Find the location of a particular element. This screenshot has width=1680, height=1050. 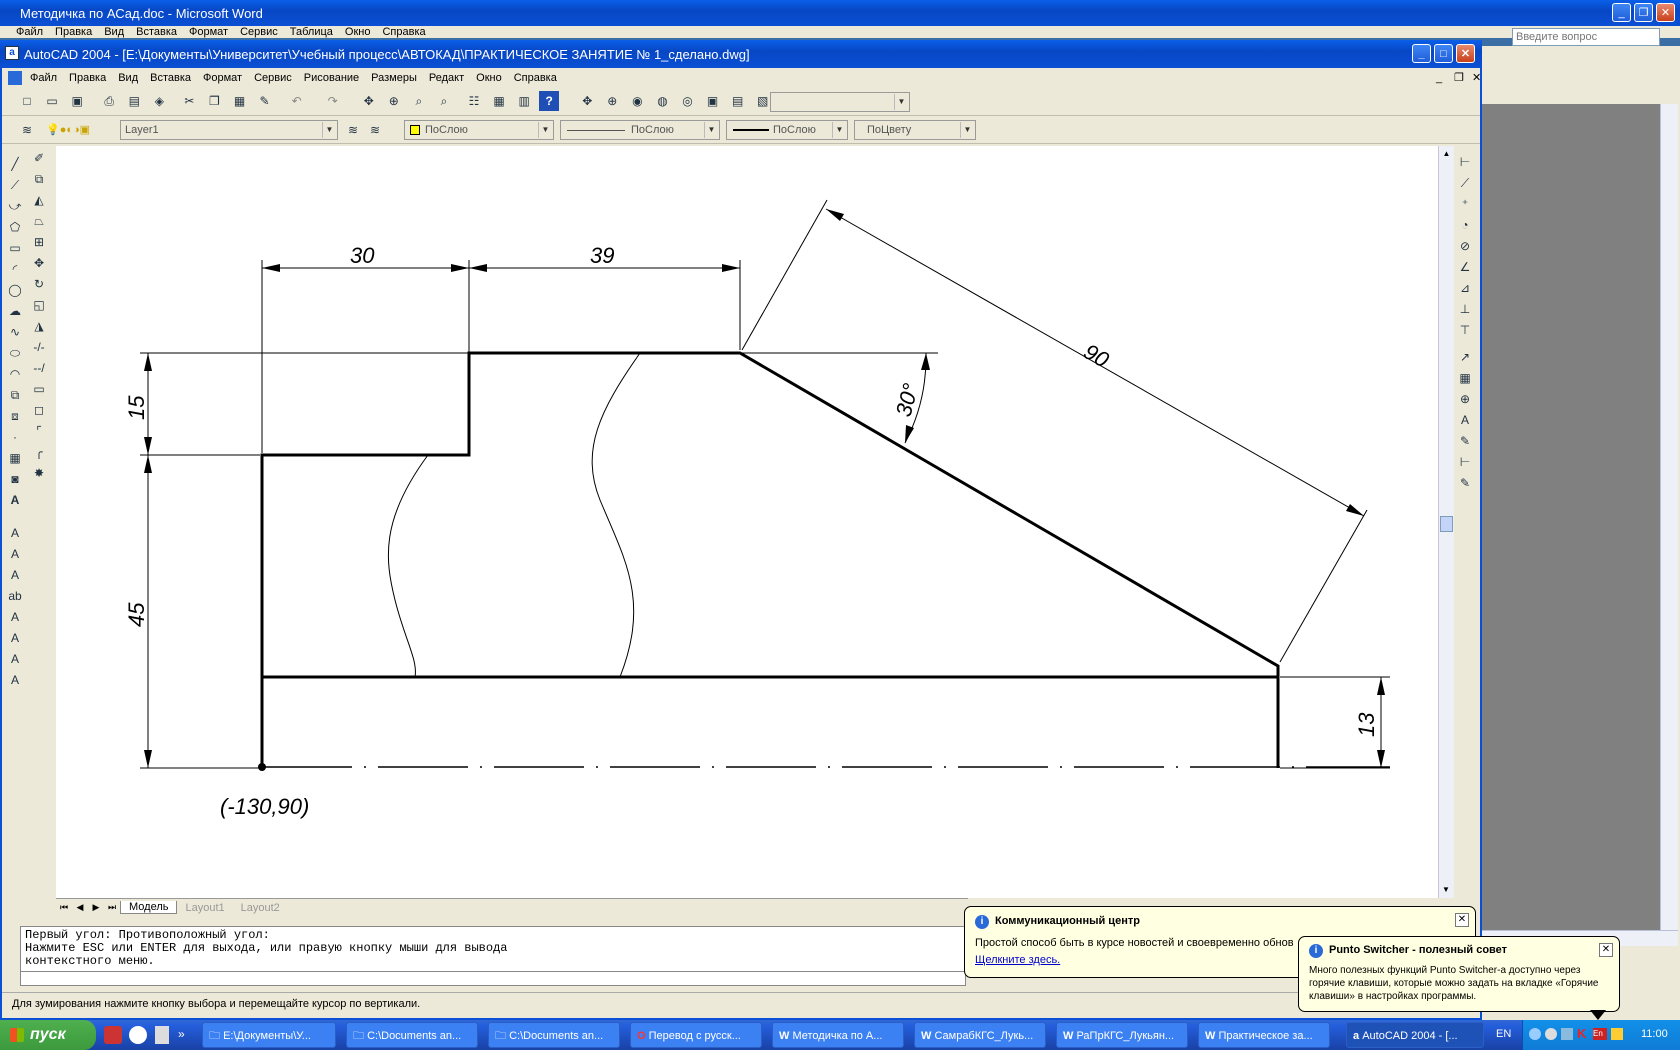

join-icon: ◻ is located at coordinates (39, 410).